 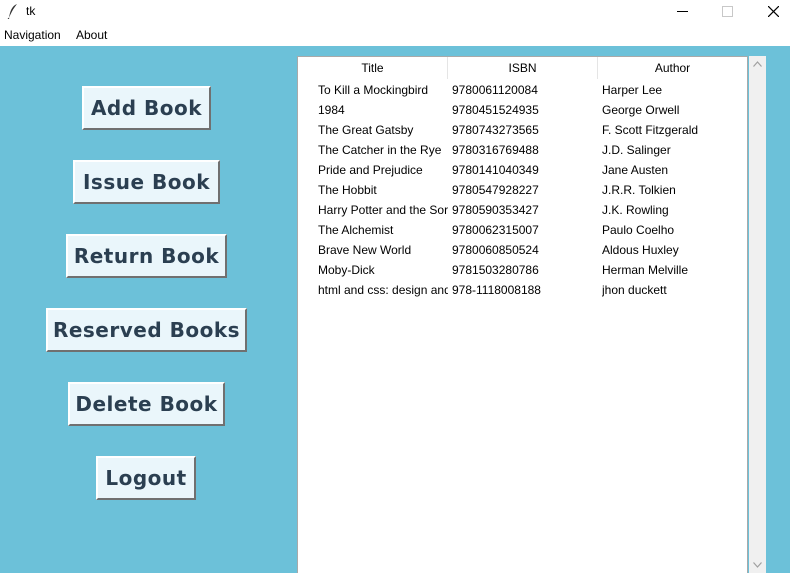 What do you see at coordinates (331, 110) in the screenshot?
I see `cell-title: 1984` at bounding box center [331, 110].